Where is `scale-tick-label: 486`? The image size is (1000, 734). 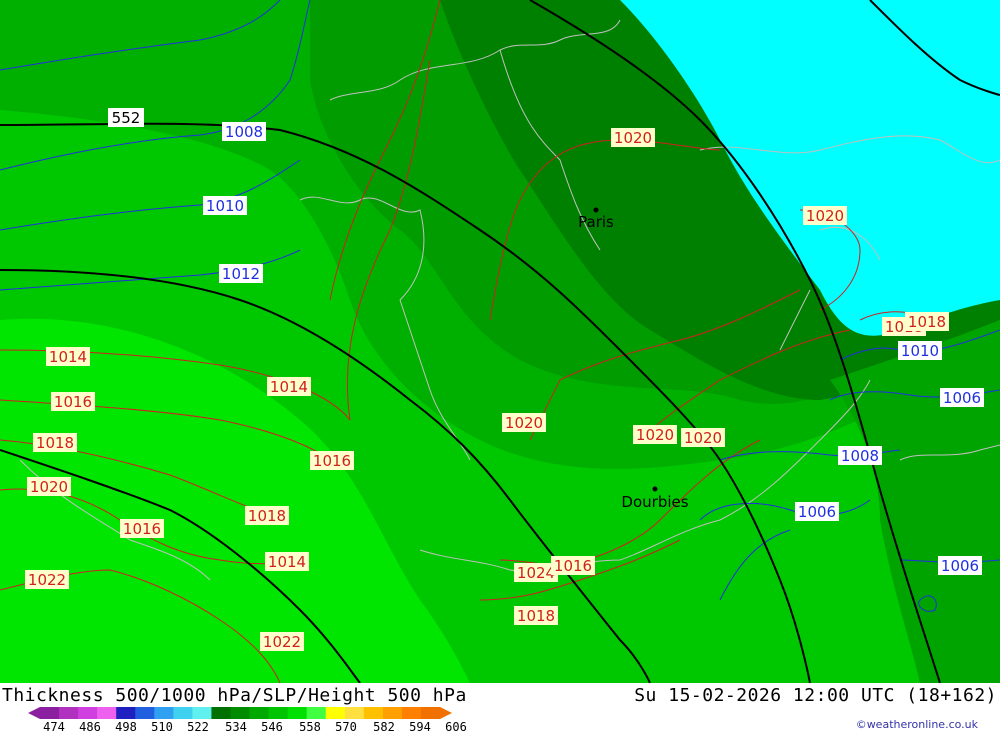 scale-tick-label: 486 is located at coordinates (90, 727).